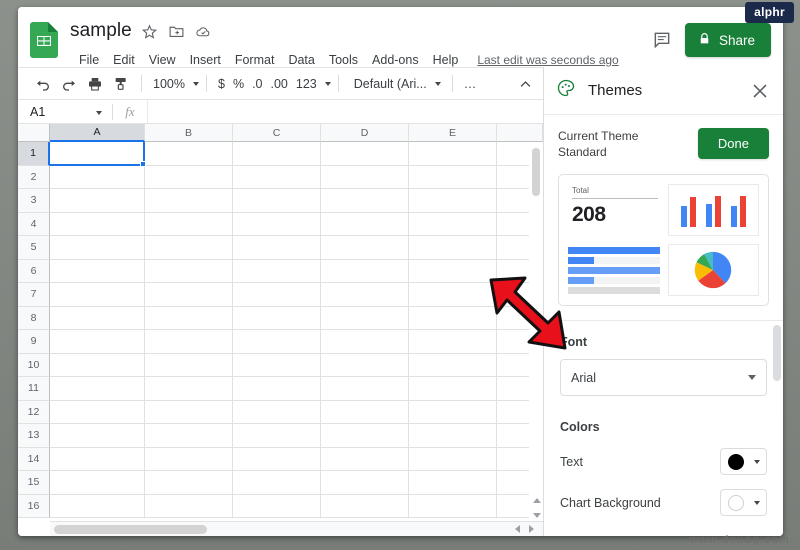 The height and width of the screenshot is (550, 800). Describe the element at coordinates (743, 461) in the screenshot. I see `text-color-picker` at that location.